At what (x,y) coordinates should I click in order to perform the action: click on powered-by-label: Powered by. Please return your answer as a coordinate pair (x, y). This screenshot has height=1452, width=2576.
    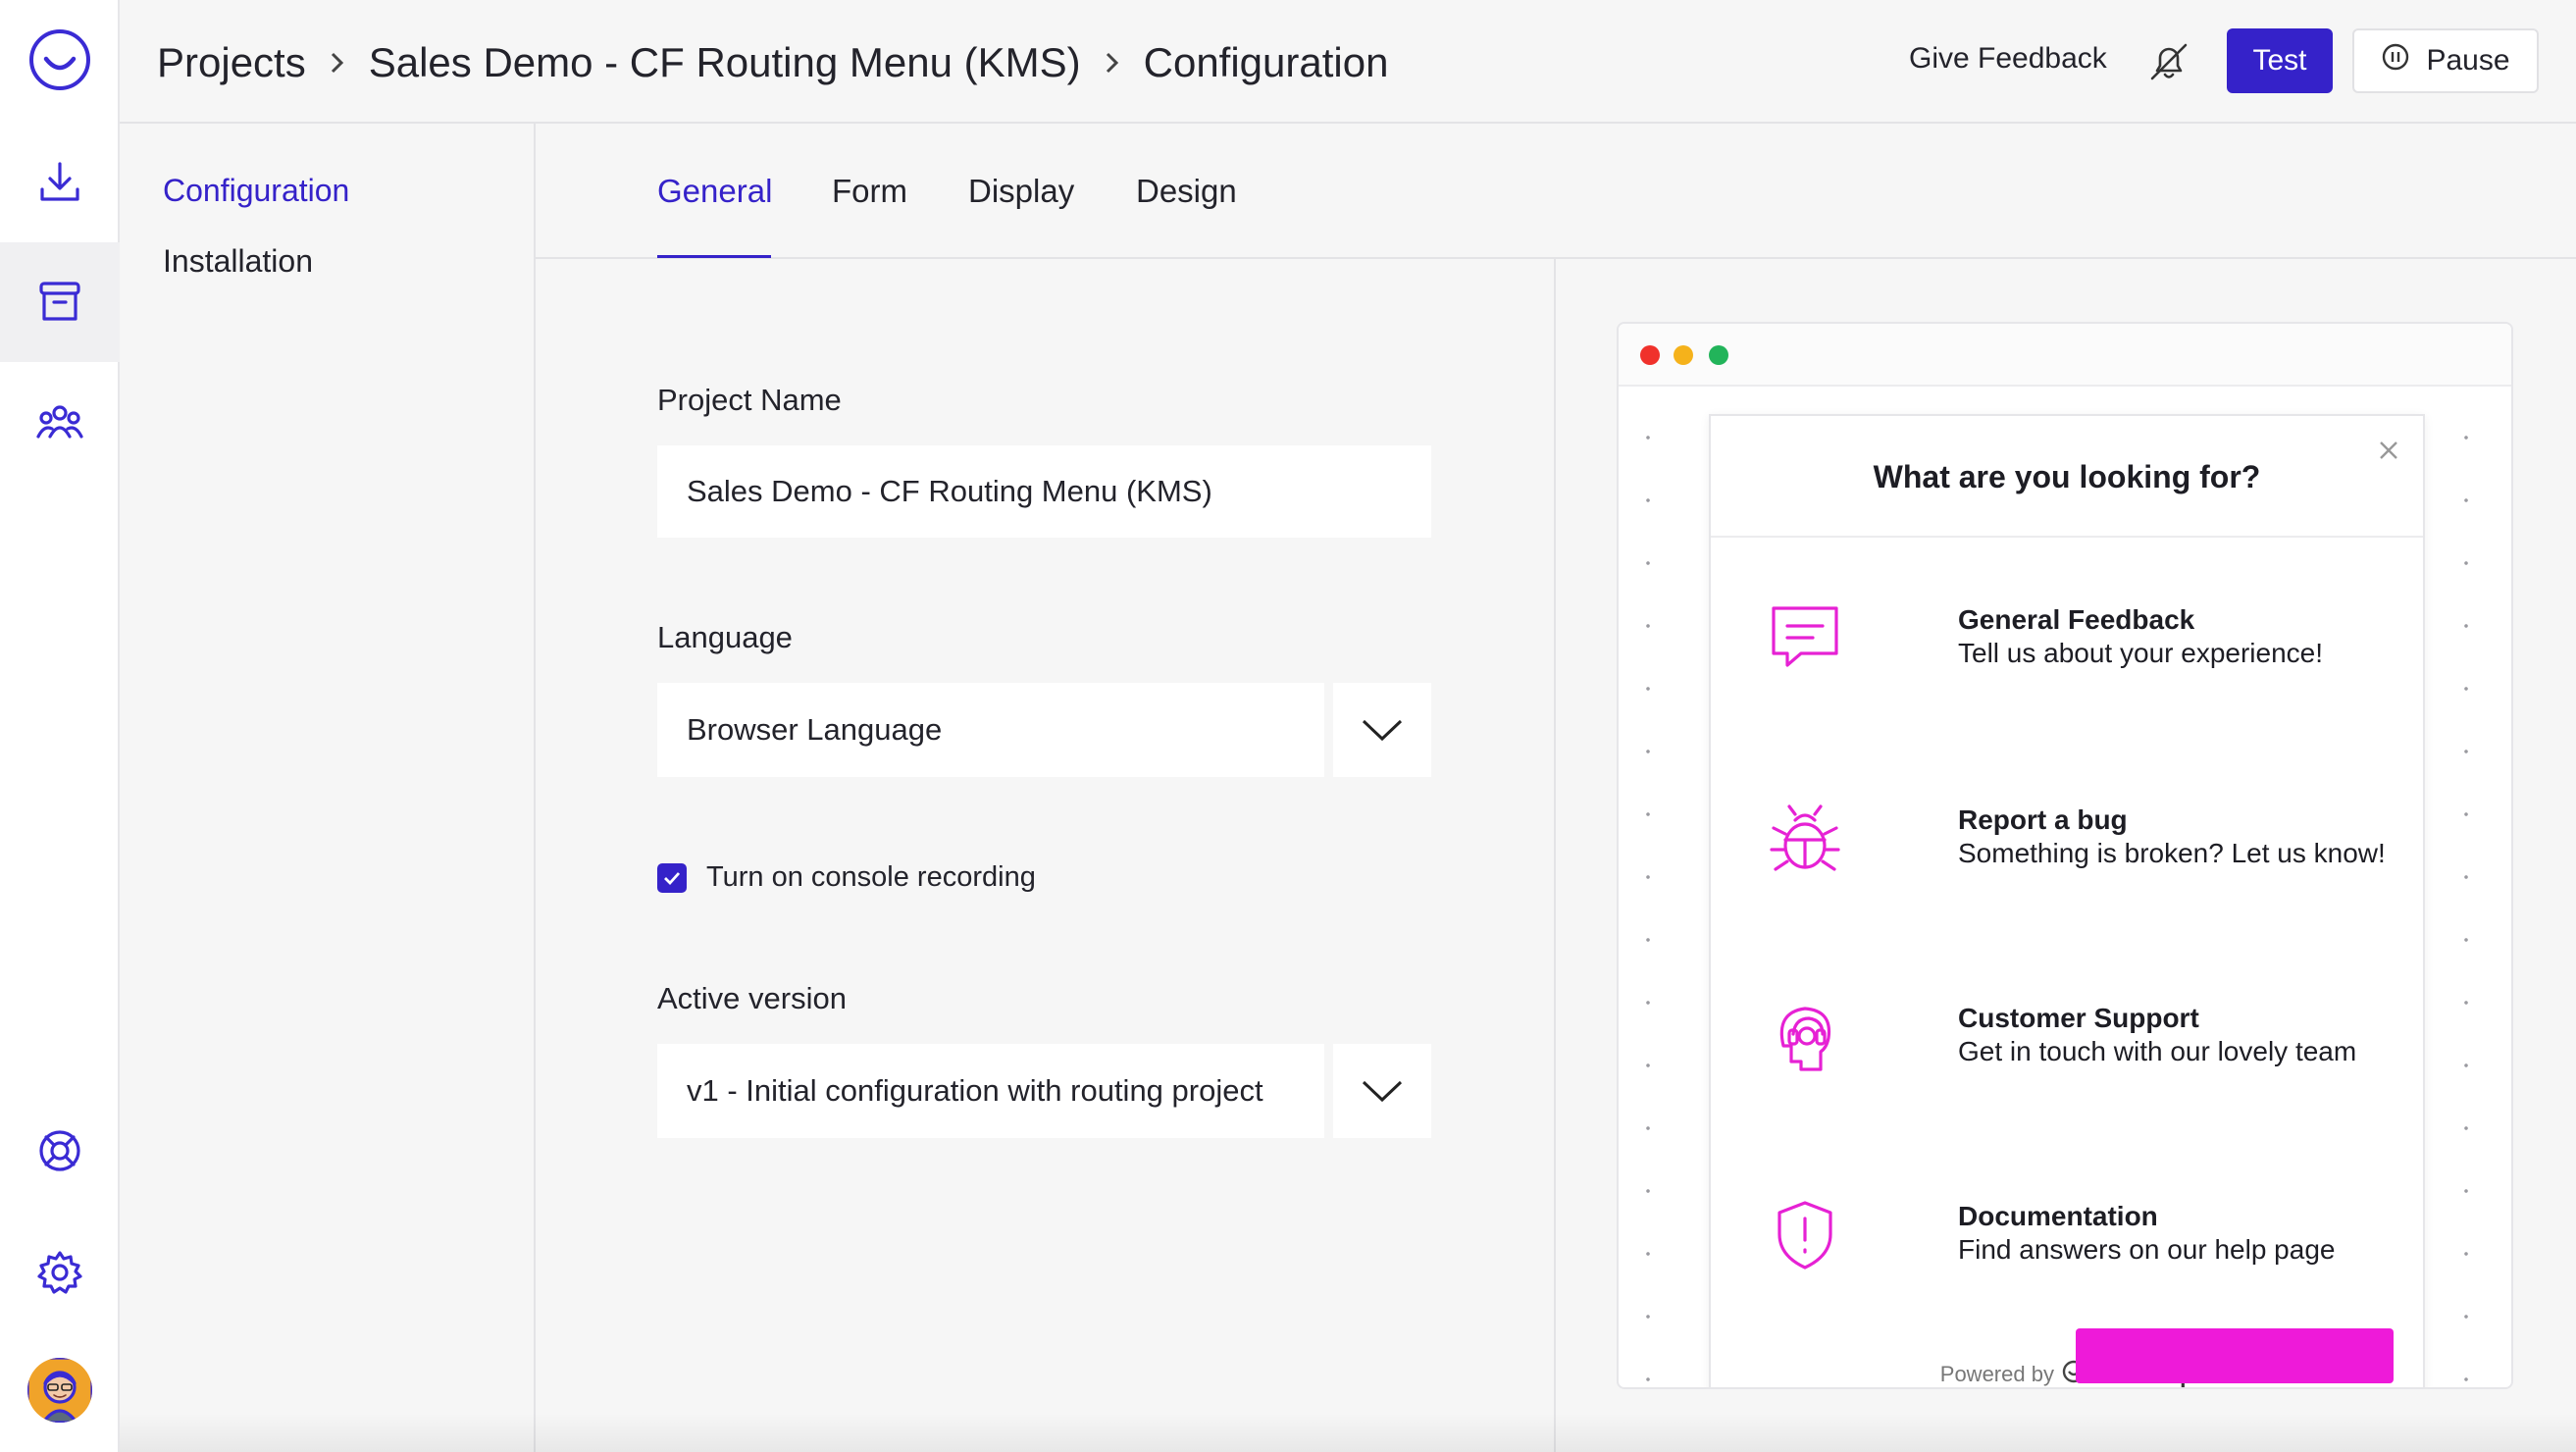
    Looking at the image, I should click on (1996, 1374).